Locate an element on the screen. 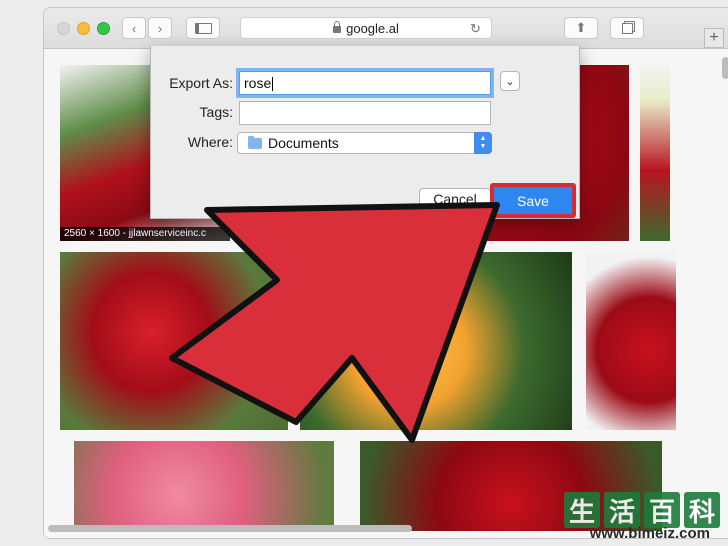 Image resolution: width=728 pixels, height=546 pixels. watermark-char: 百 is located at coordinates (662, 510).